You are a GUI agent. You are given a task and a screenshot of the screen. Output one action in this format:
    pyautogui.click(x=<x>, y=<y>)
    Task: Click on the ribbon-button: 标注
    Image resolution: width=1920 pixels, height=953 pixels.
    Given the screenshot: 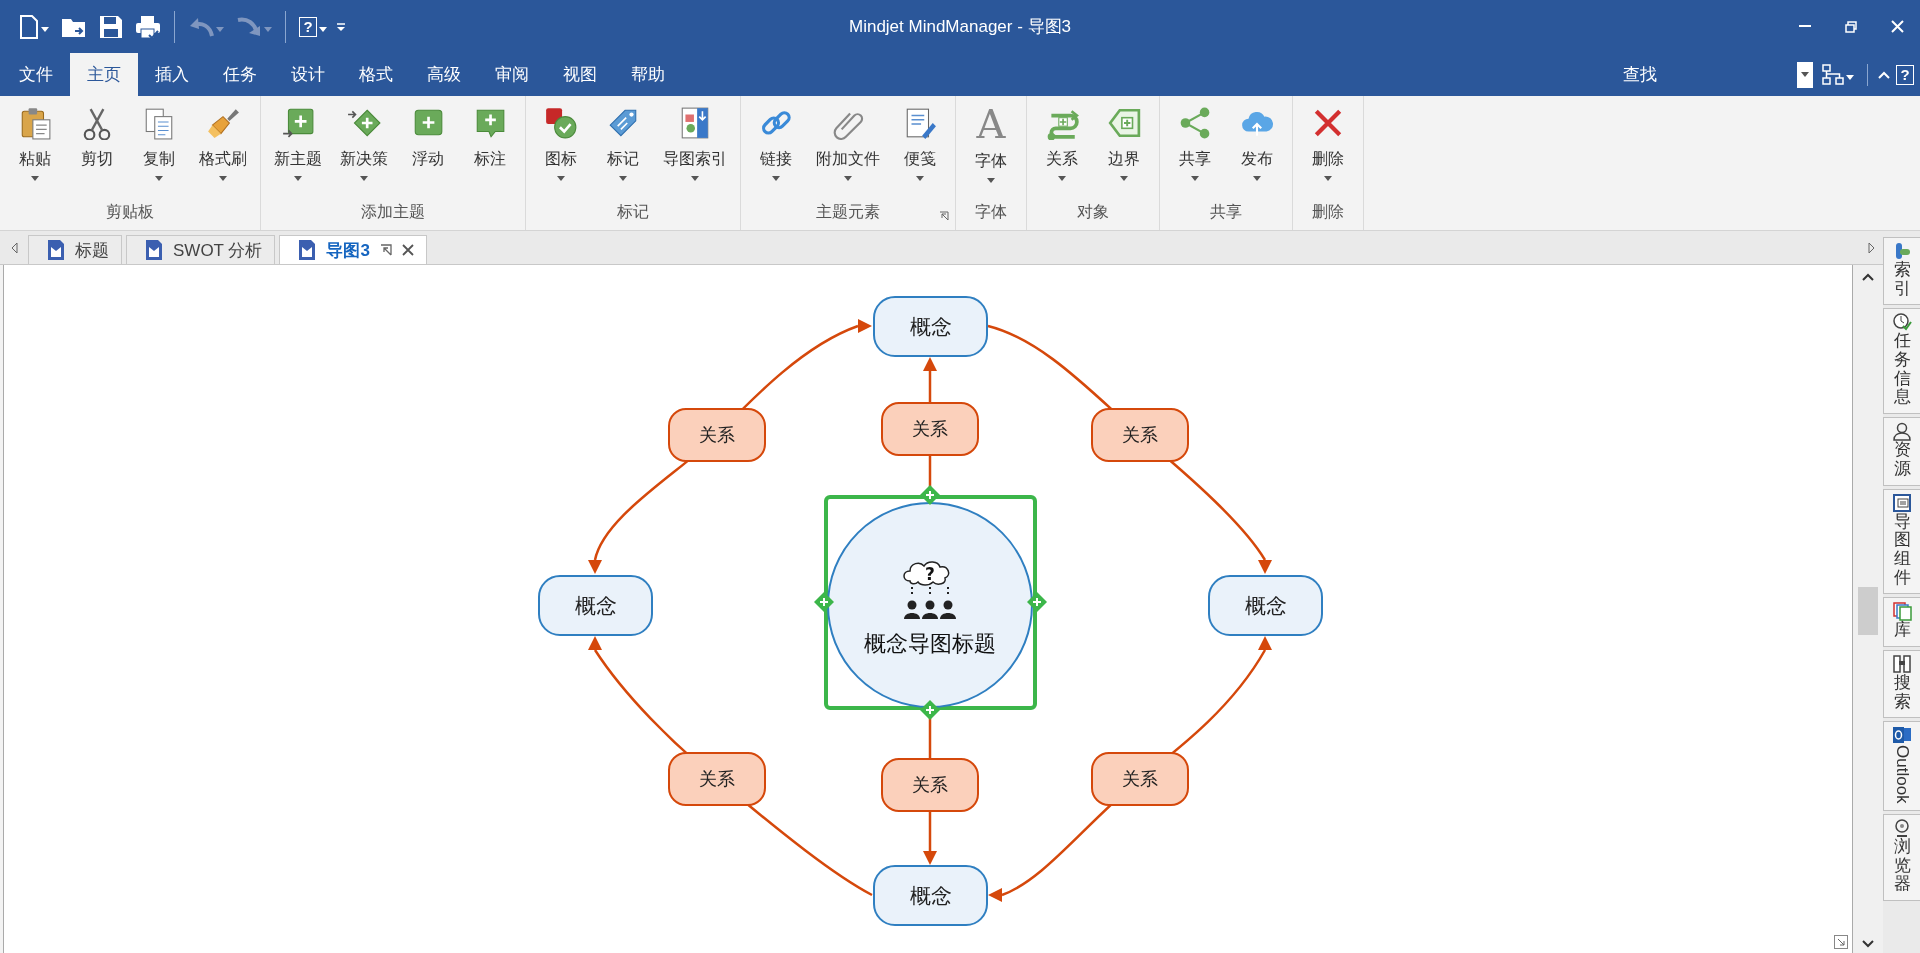 What is the action you would take?
    pyautogui.click(x=490, y=149)
    